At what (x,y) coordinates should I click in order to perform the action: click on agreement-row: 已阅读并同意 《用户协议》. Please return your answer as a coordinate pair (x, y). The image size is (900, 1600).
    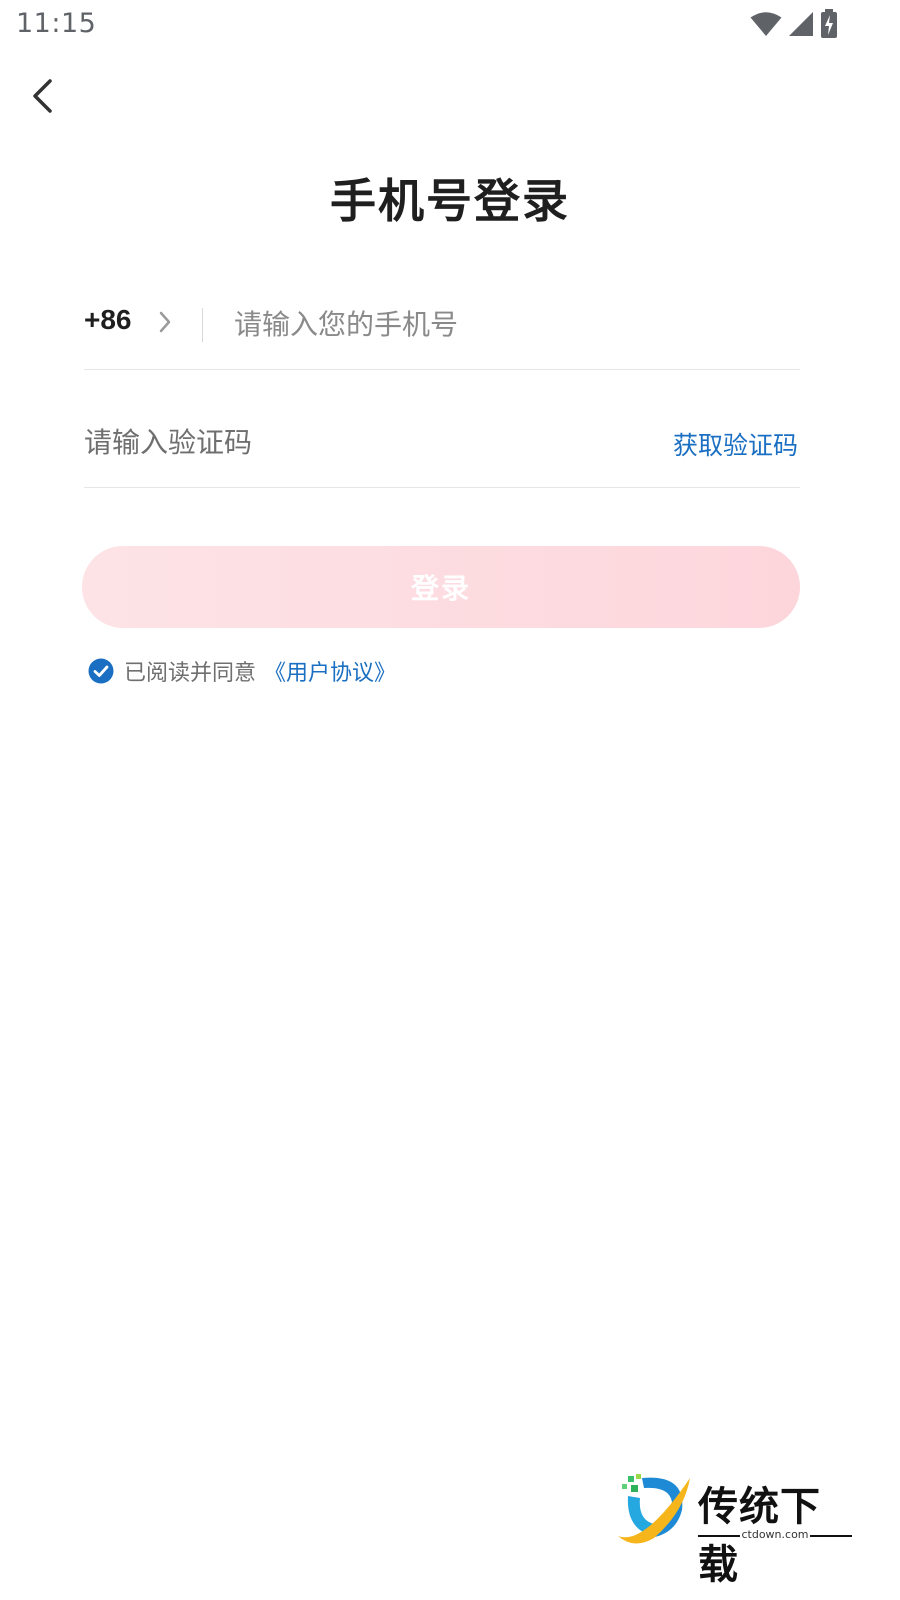
    Looking at the image, I should click on (242, 671).